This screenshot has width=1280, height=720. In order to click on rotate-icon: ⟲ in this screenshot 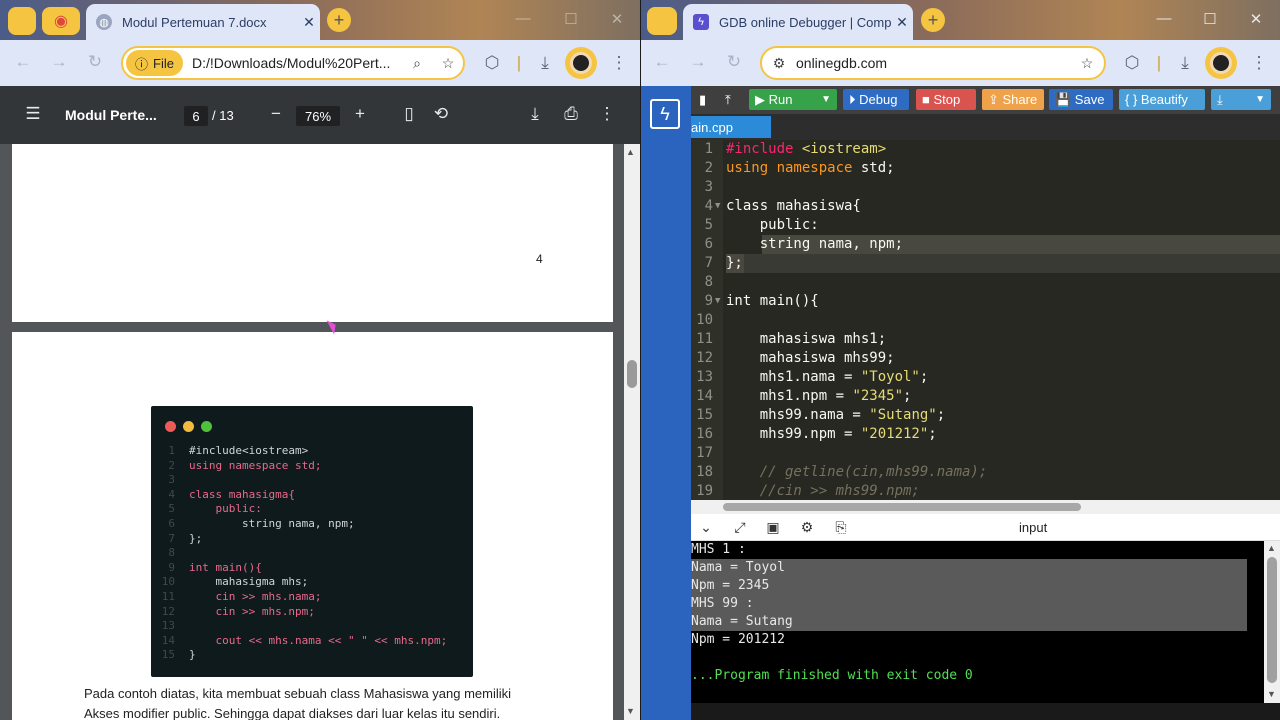, I will do `click(441, 114)`.